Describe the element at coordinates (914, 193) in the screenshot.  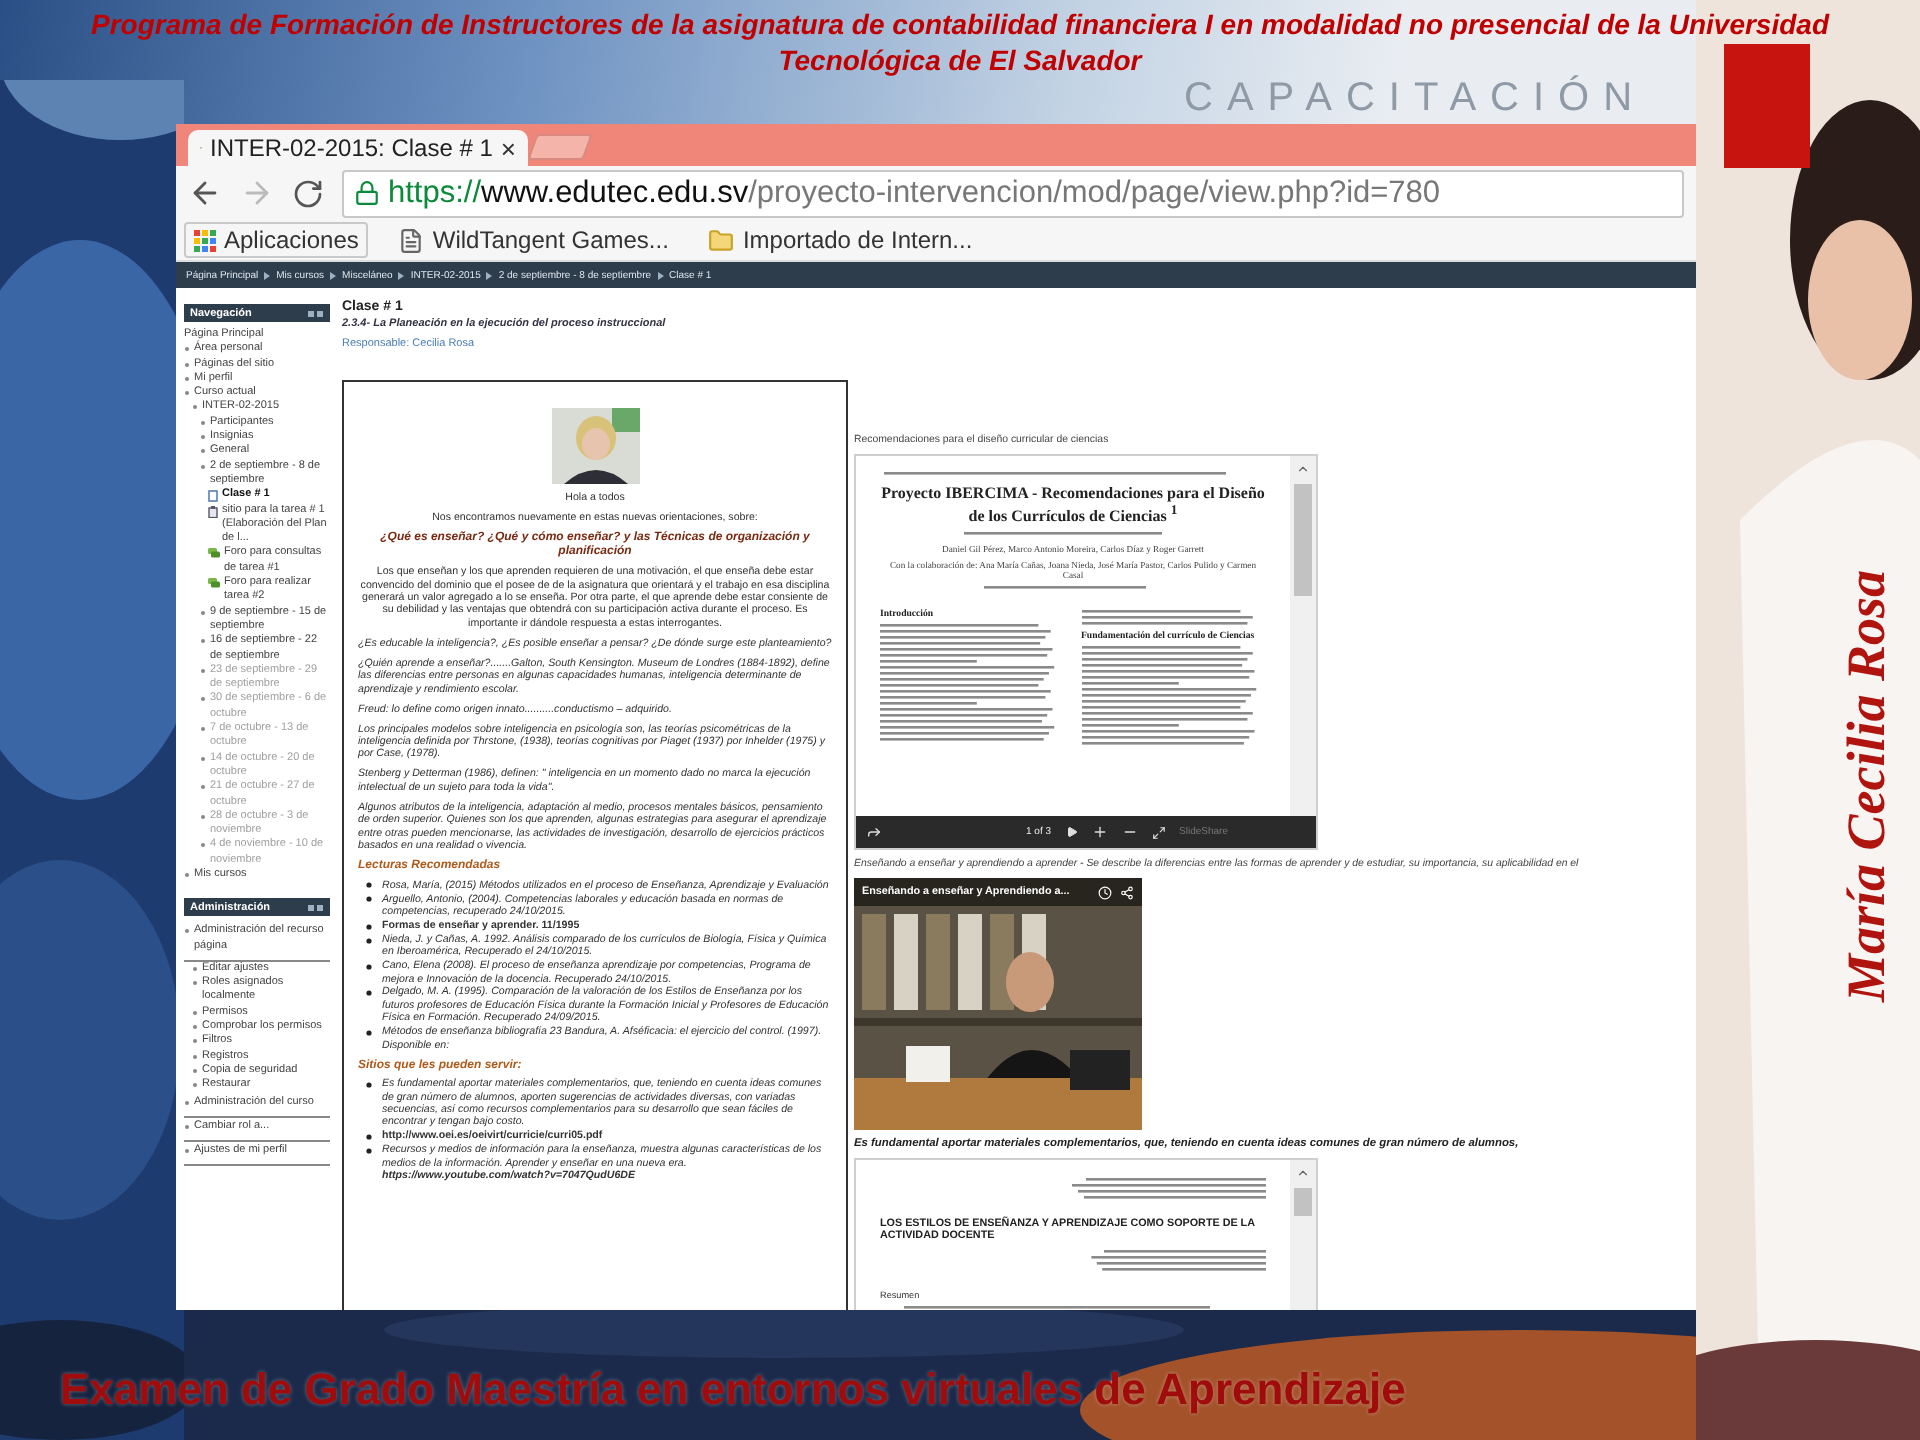
I see `url-text: https://www.edutec.edu.sv/proyecto-intervencion/mod/page/view.php?id=780` at that location.